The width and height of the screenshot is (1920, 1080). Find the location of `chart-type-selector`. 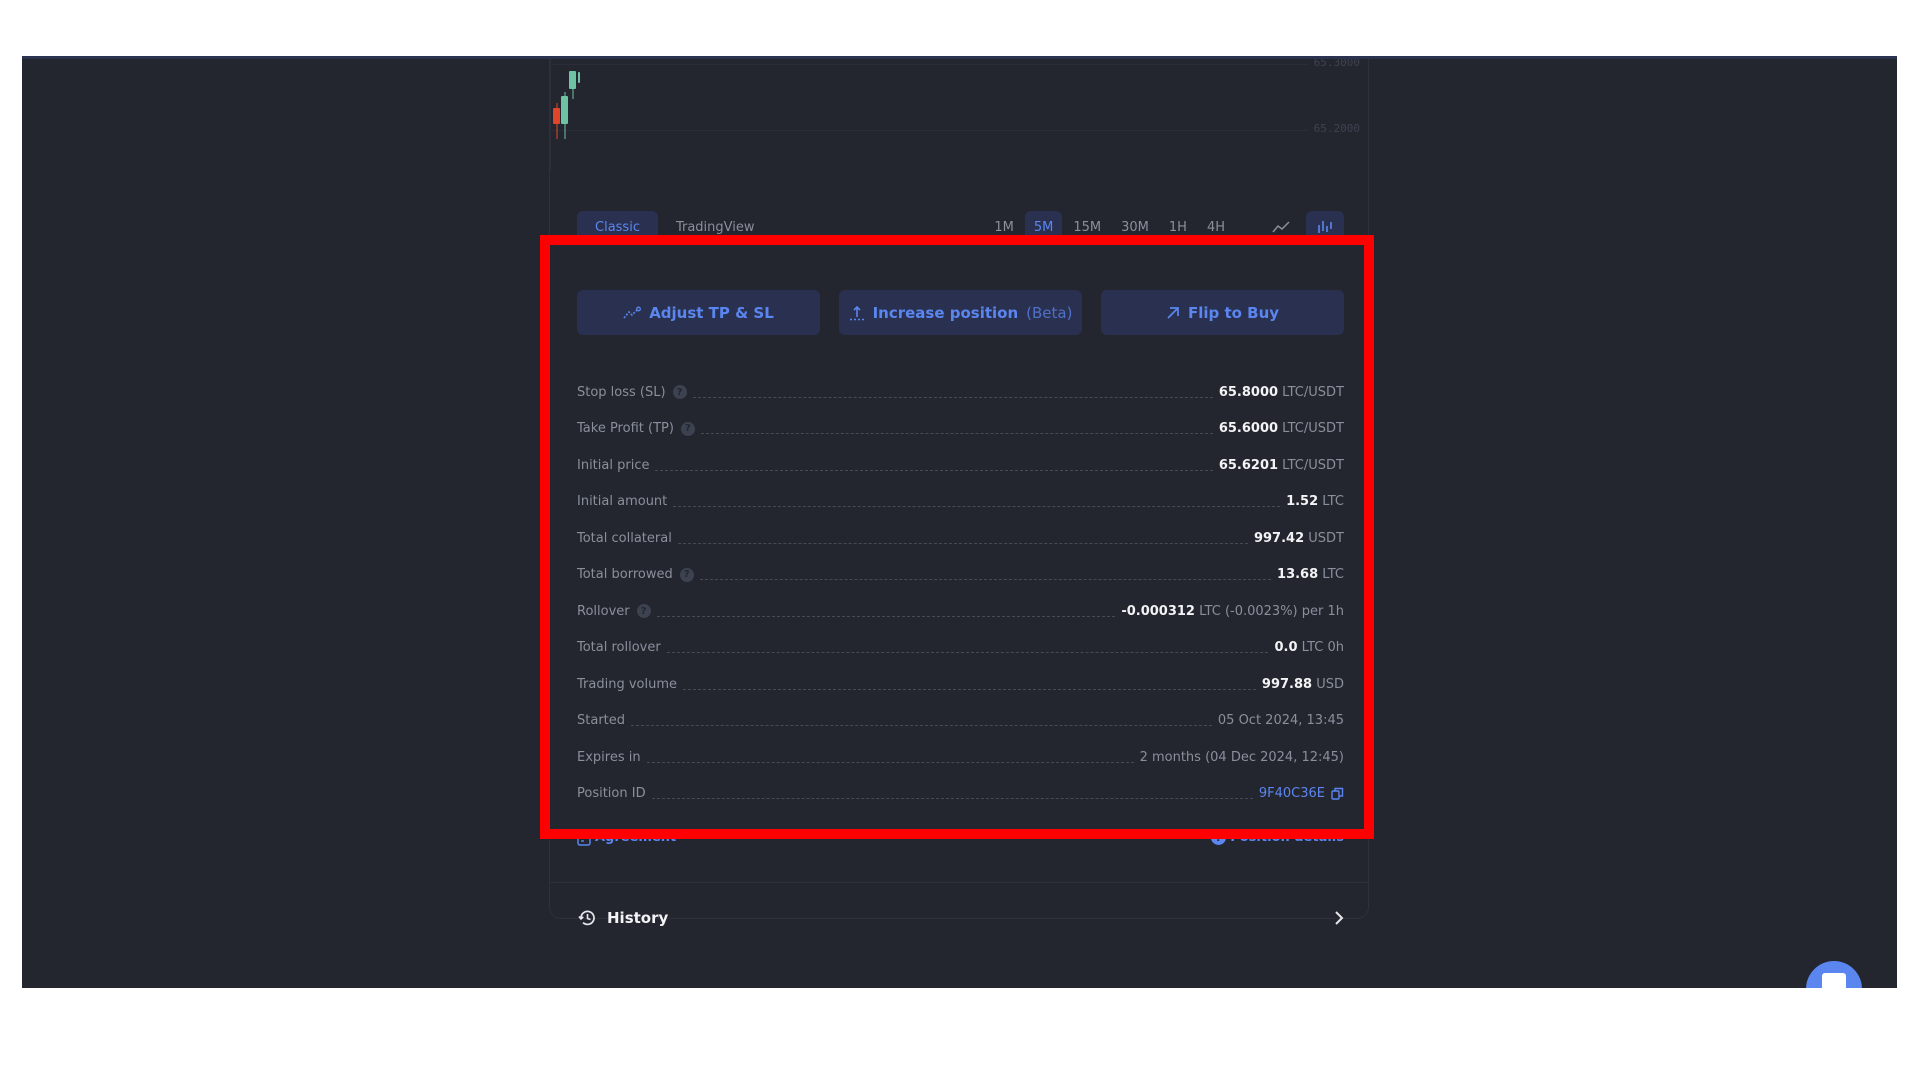

chart-type-selector is located at coordinates (1303, 227).